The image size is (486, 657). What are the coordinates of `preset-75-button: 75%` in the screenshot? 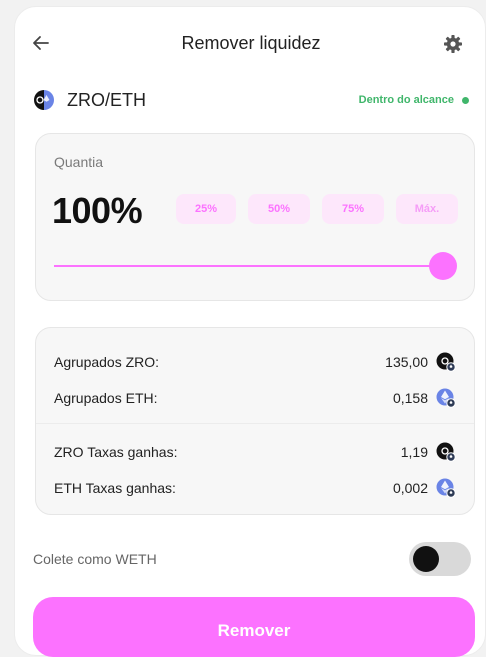 It's located at (353, 209).